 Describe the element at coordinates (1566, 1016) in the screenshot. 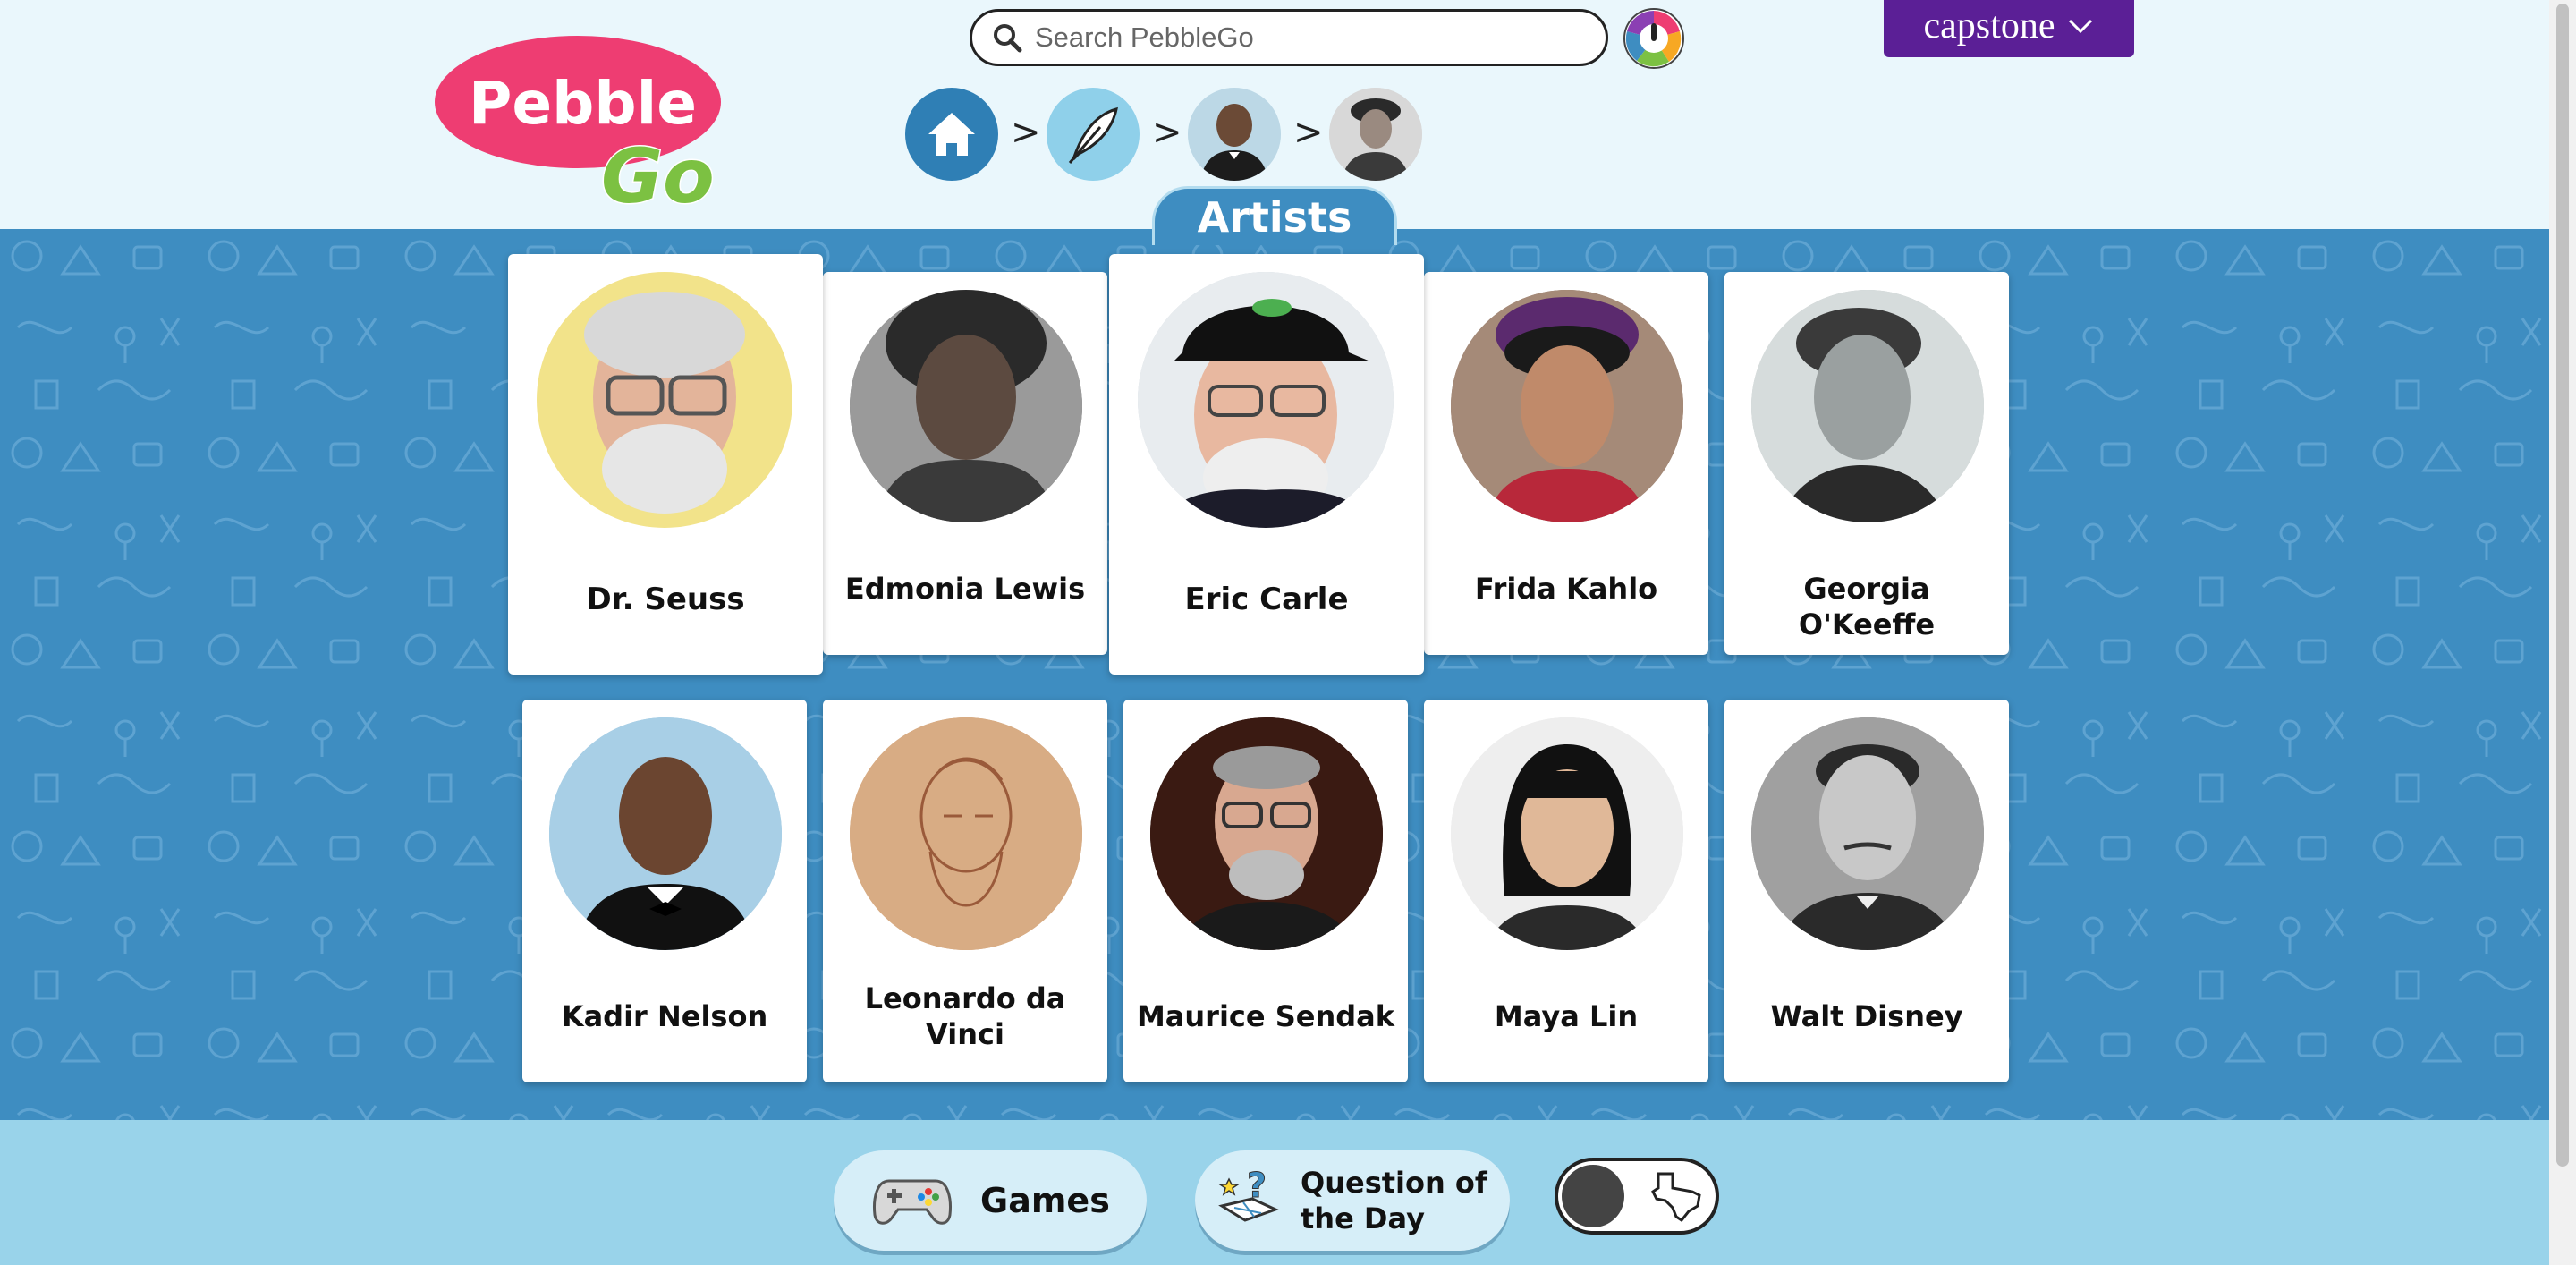

I see `person-name: Maya Lin` at that location.